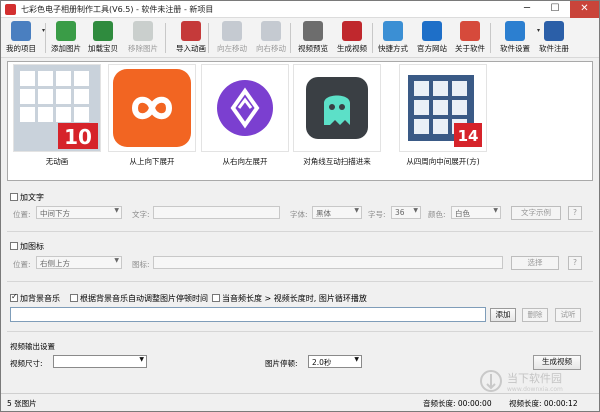 This screenshot has width=600, height=412. What do you see at coordinates (337, 108) in the screenshot?
I see `thumbnail-image` at bounding box center [337, 108].